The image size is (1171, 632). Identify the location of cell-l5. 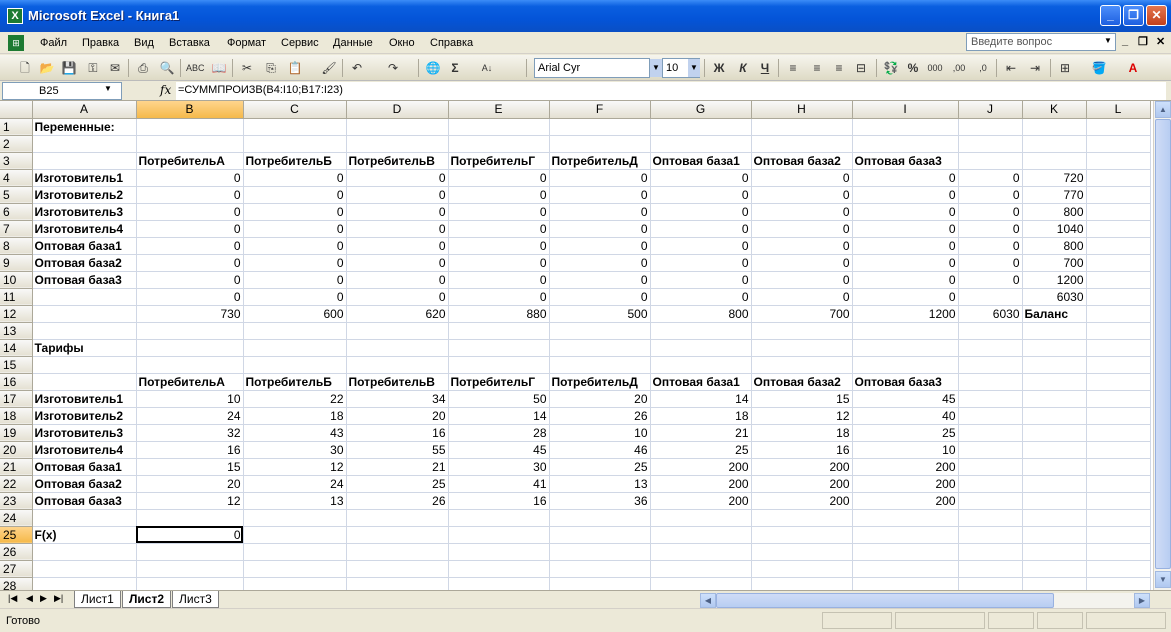
(1118, 195).